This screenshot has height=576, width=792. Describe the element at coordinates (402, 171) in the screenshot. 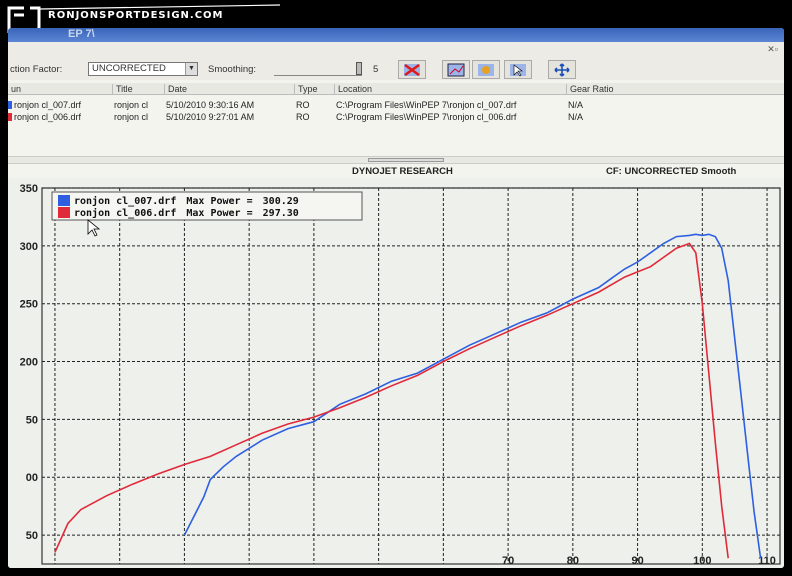

I see `graph-title: DYNOJET RESEARCH` at that location.